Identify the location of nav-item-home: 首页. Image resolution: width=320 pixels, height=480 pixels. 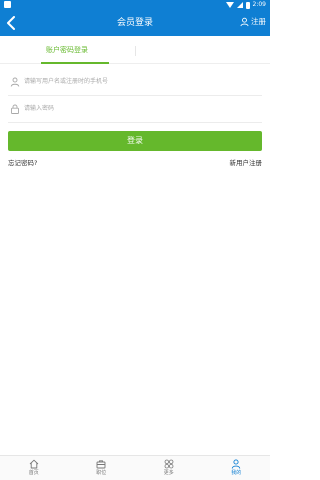
(34, 468).